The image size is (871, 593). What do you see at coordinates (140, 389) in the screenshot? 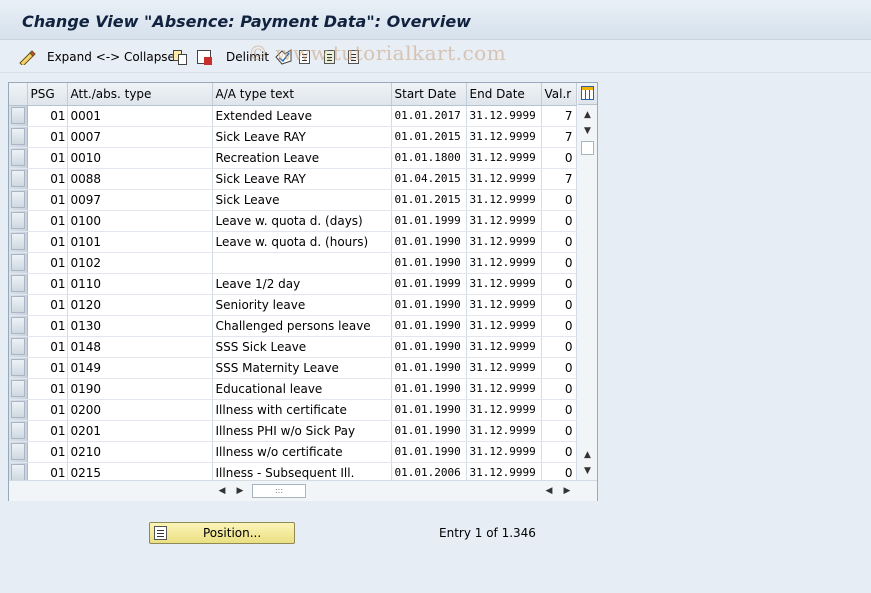
I see `cell-att-abs-type: 0190` at bounding box center [140, 389].